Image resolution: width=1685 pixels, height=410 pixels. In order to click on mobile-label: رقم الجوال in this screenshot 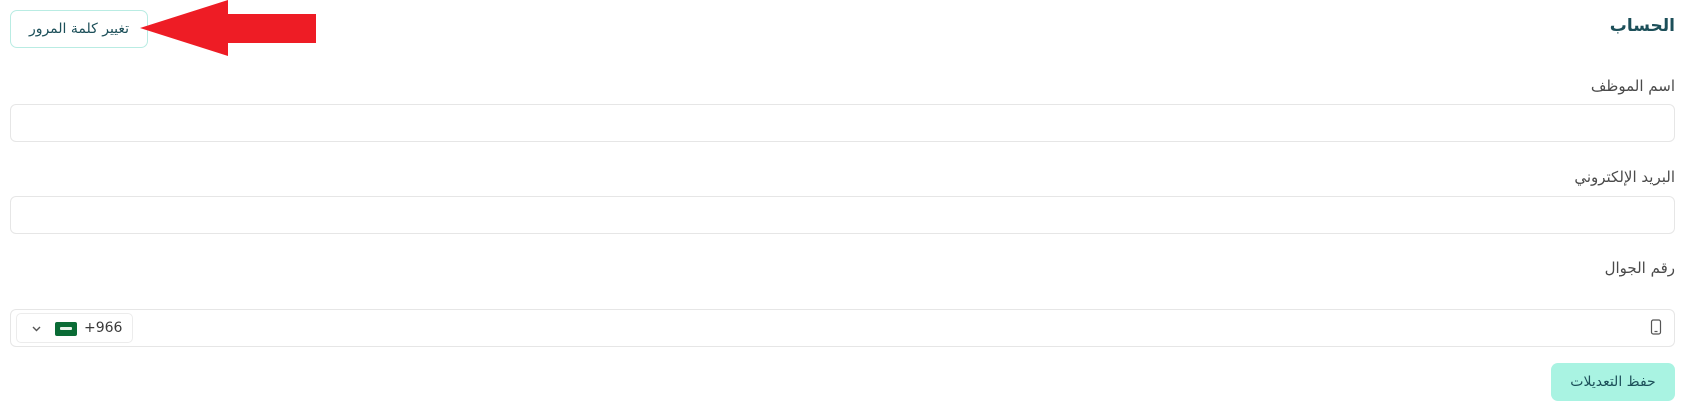, I will do `click(1639, 268)`.